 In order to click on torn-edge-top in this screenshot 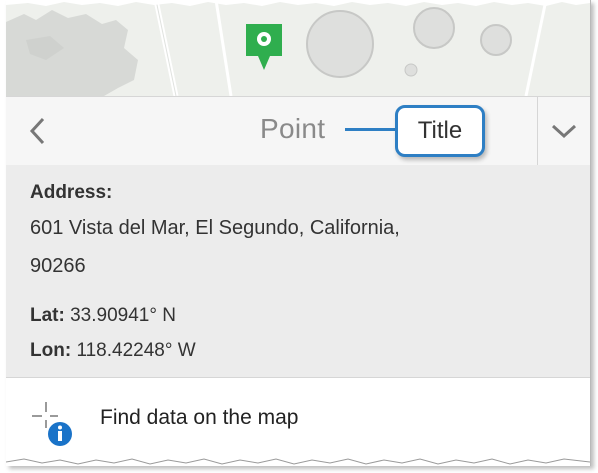, I will do `click(298, 3)`.